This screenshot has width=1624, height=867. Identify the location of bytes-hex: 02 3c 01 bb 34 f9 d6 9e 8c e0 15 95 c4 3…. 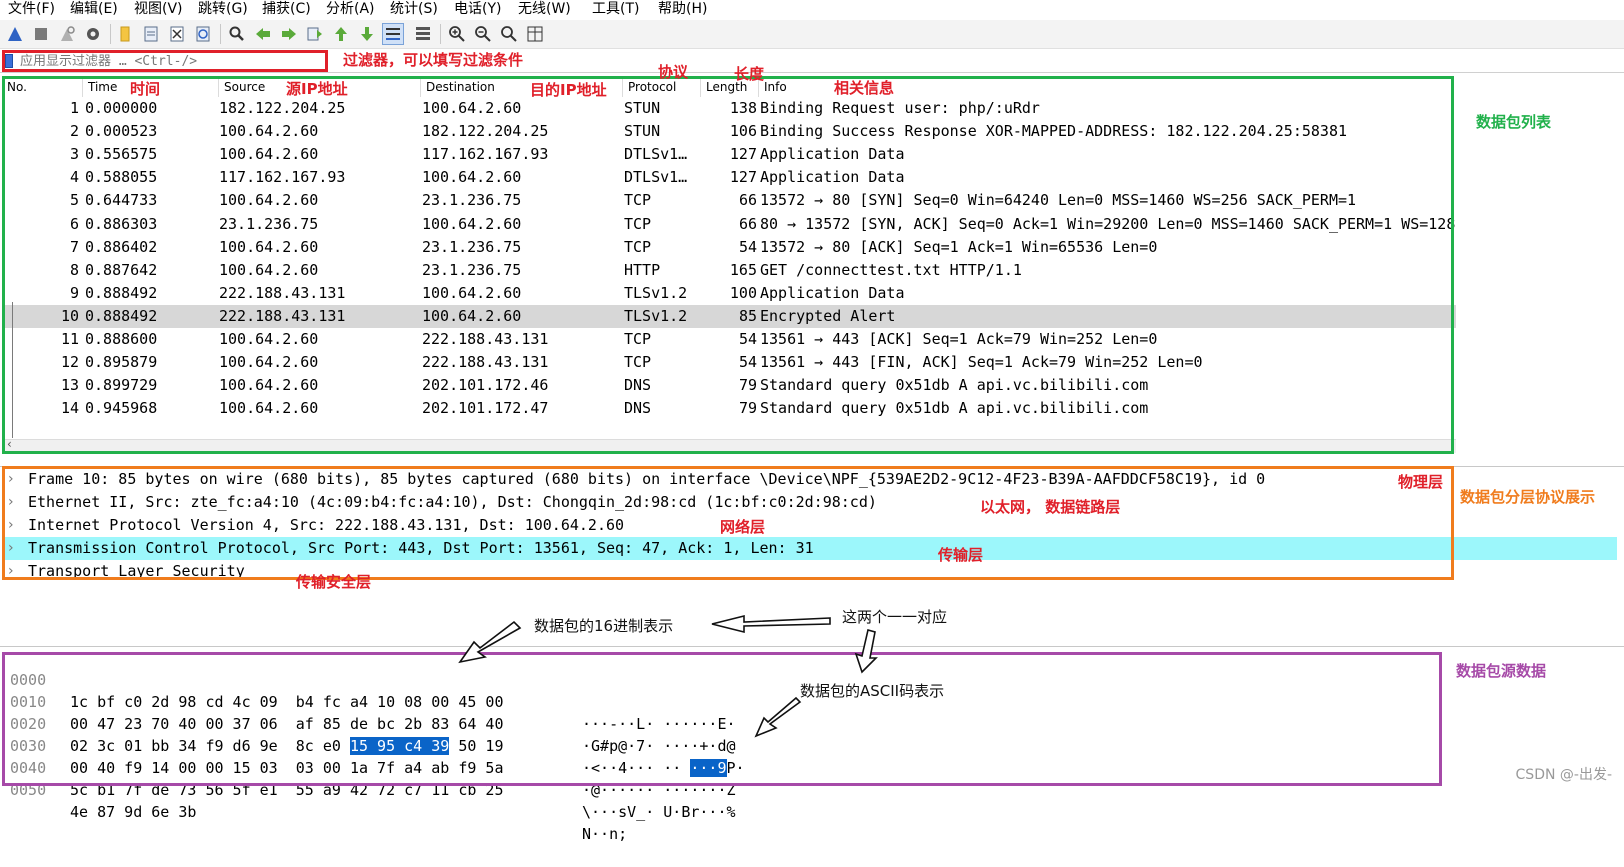
(287, 746).